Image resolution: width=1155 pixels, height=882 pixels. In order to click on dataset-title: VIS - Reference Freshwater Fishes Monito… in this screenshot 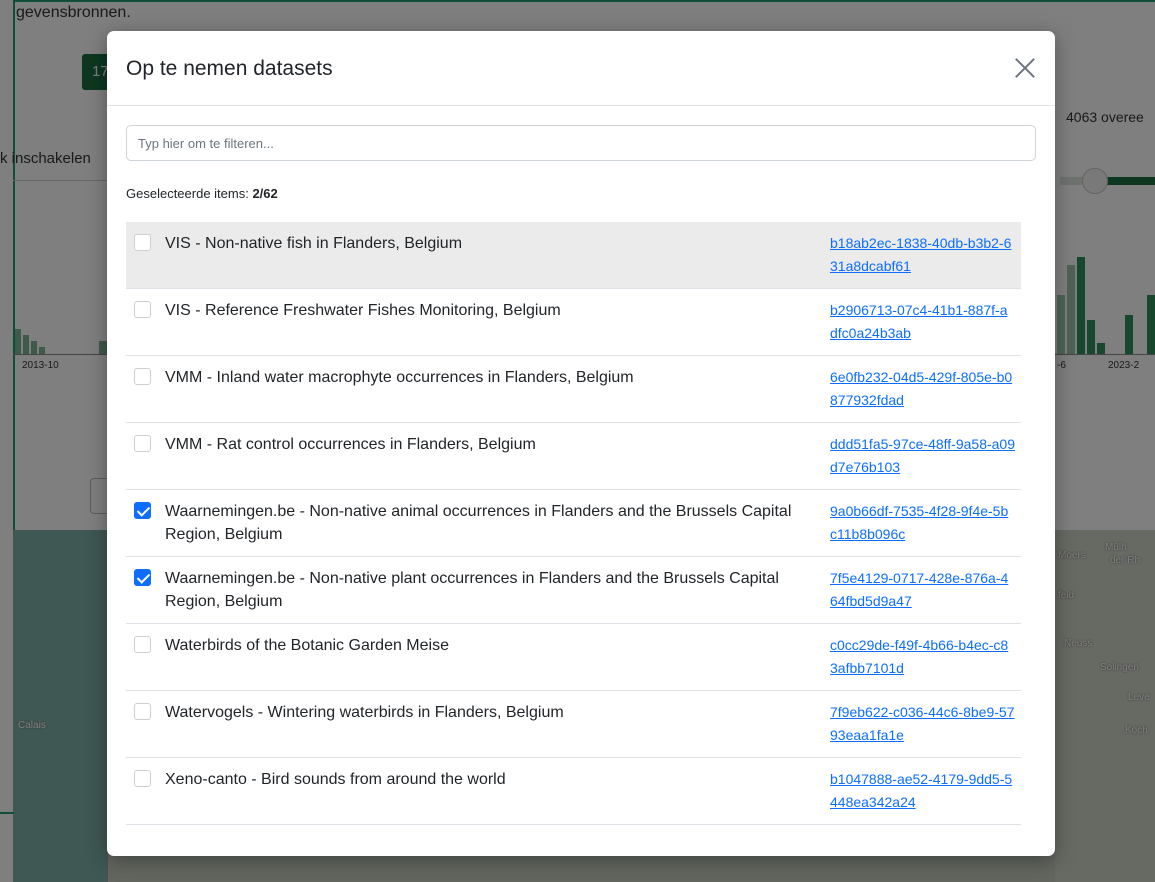, I will do `click(363, 310)`.